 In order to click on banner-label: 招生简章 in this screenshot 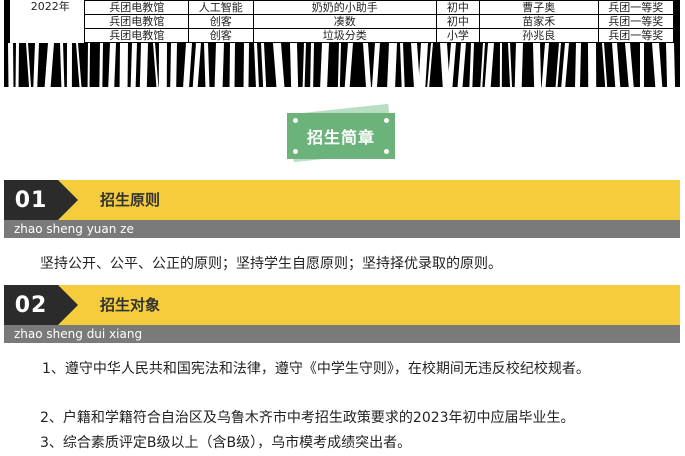, I will do `click(340, 137)`.